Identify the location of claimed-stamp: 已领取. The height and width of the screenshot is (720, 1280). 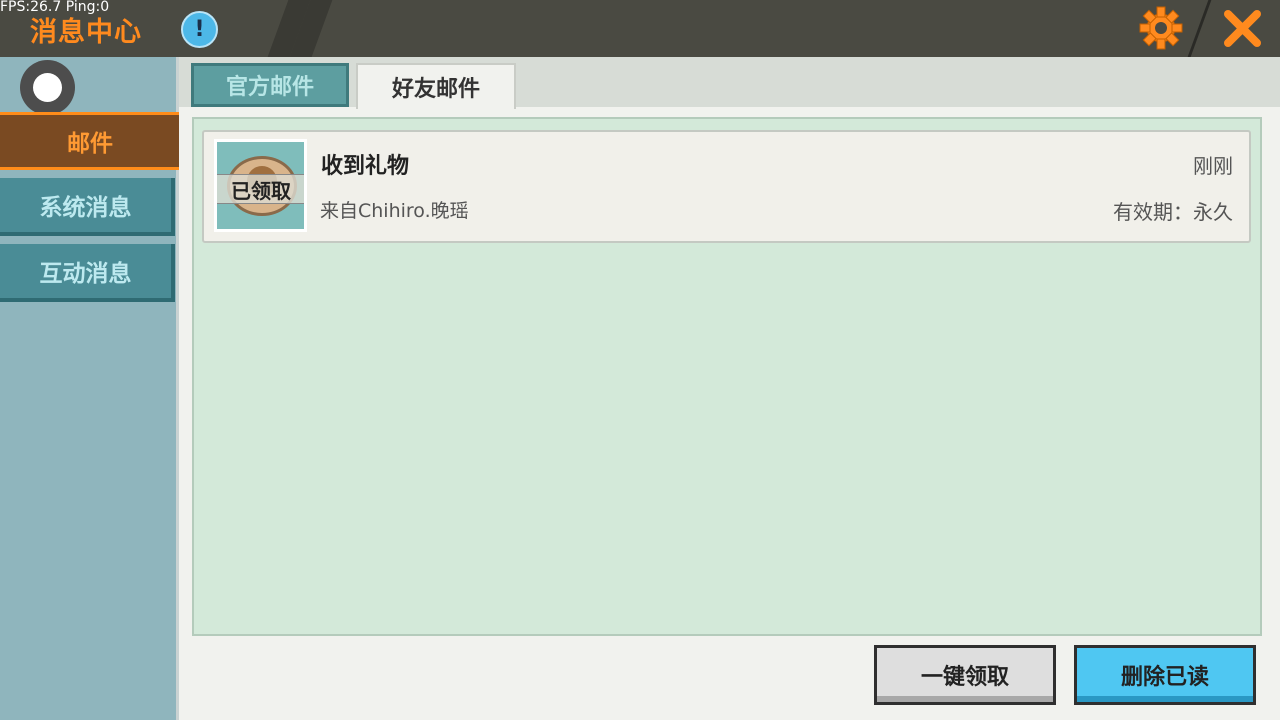
(260, 189).